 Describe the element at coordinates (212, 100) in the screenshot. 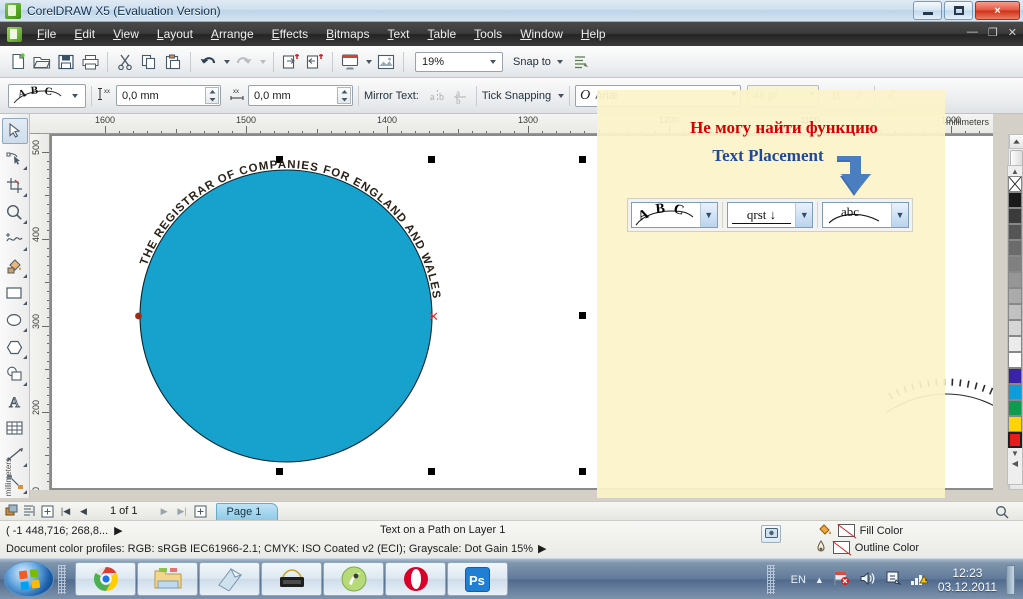

I see `distance-spin-down-icon` at that location.